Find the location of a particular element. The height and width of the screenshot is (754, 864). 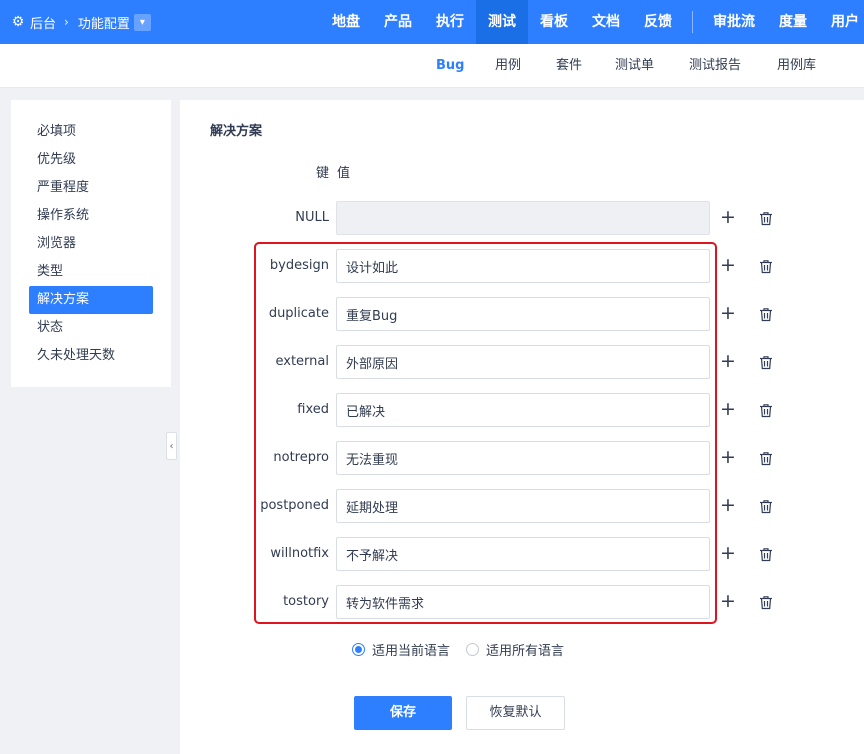

option-row: tostory + is located at coordinates (522, 602).